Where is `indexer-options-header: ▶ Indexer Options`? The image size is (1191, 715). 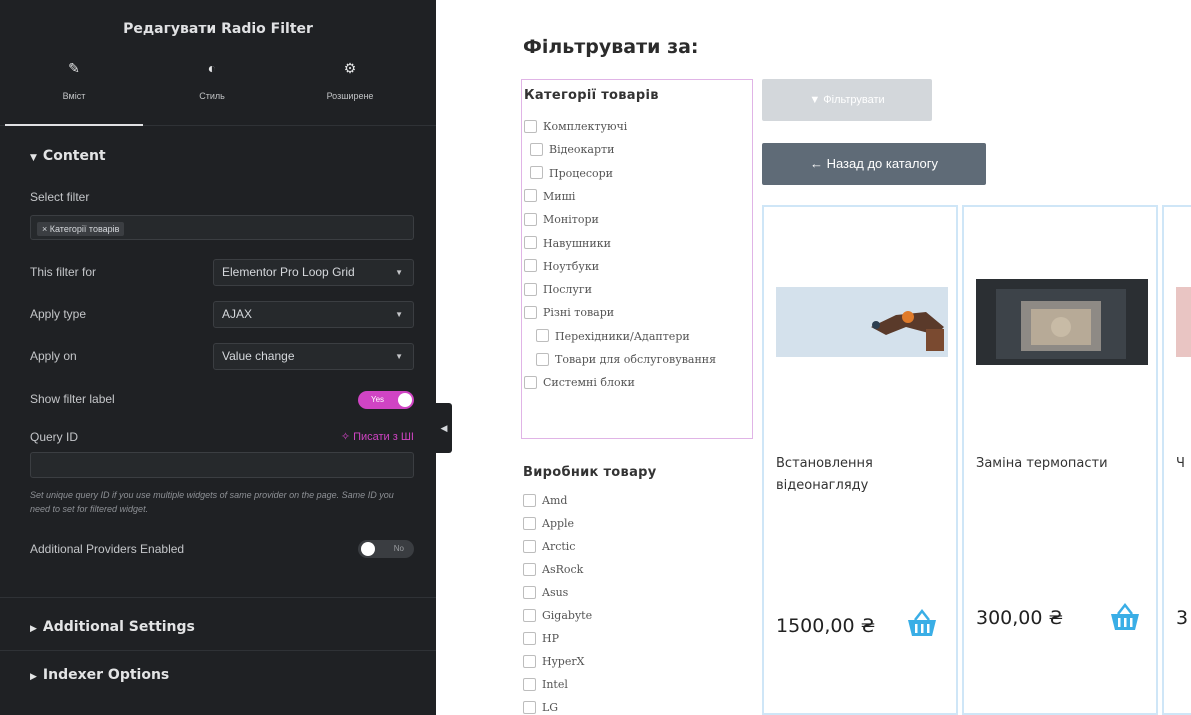 indexer-options-header: ▶ Indexer Options is located at coordinates (99, 675).